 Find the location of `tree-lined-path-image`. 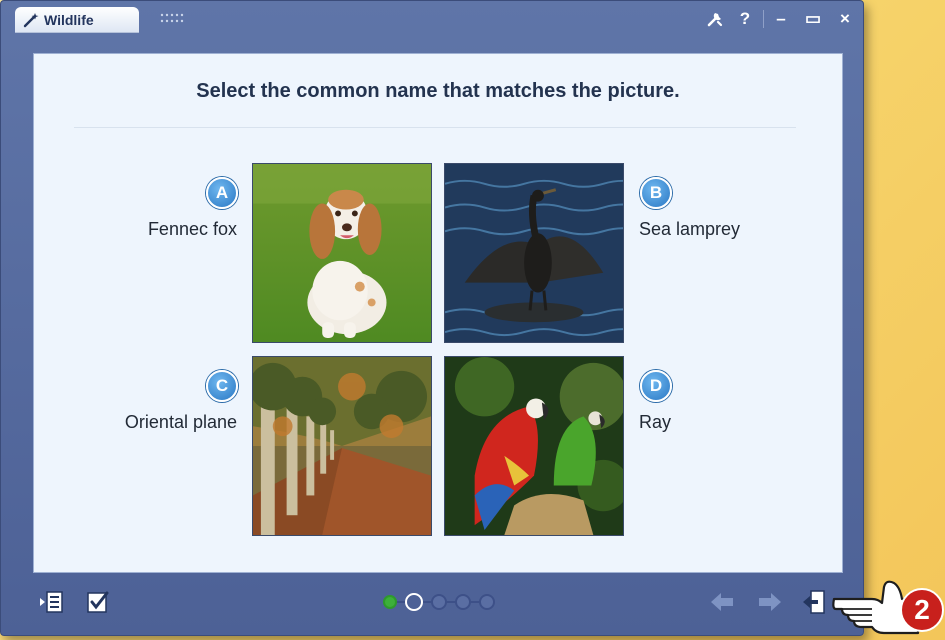

tree-lined-path-image is located at coordinates (342, 446).